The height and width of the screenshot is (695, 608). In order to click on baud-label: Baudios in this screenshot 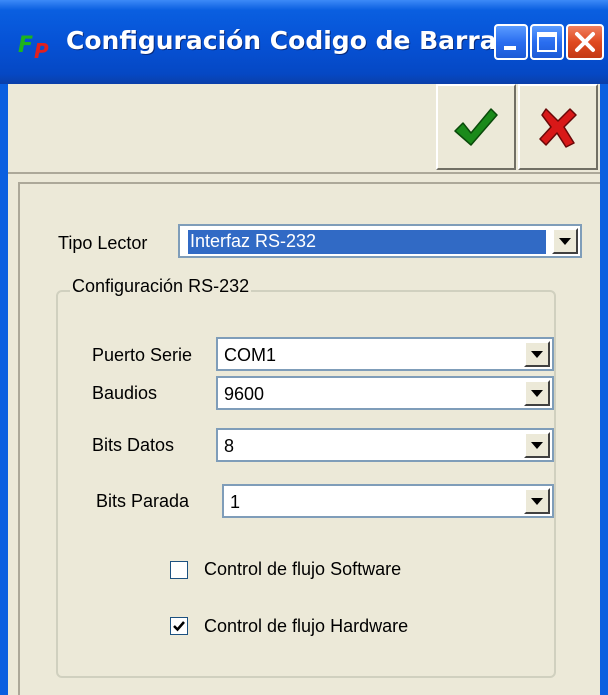, I will do `click(125, 393)`.